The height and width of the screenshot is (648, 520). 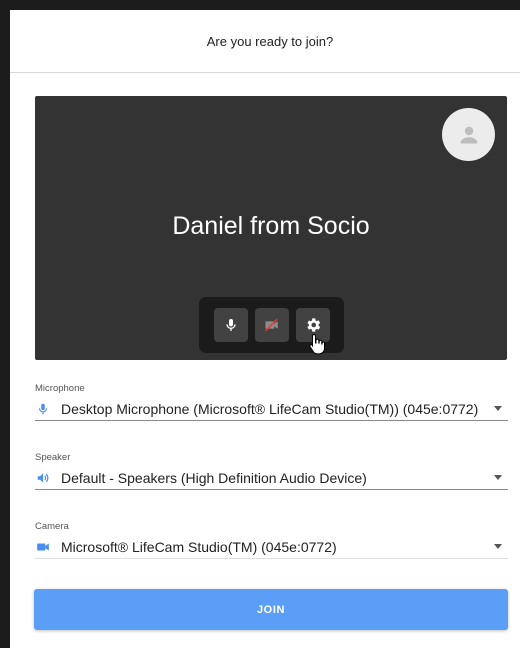 I want to click on camera-off-icon, so click(x=271, y=325).